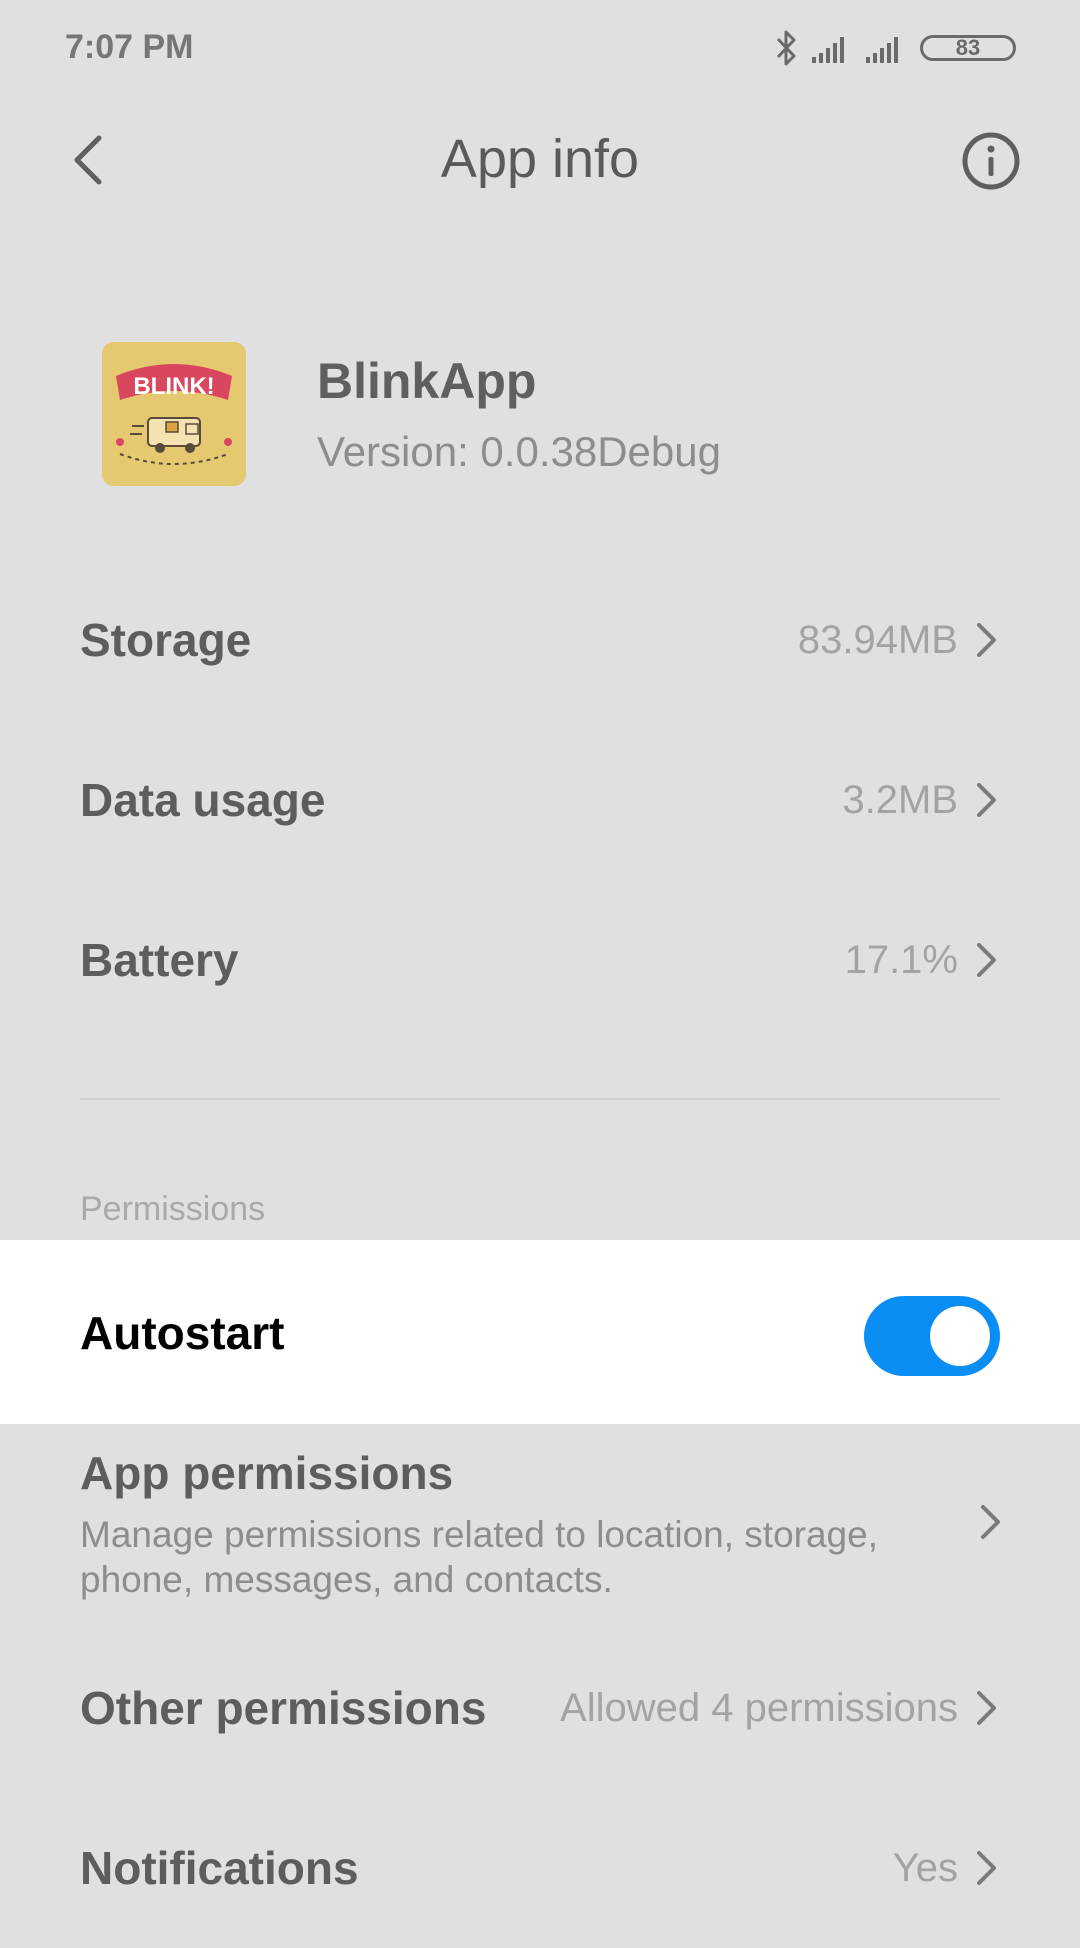 Image resolution: width=1080 pixels, height=1948 pixels. What do you see at coordinates (173, 386) in the screenshot?
I see `app-icon-text: BLINK!` at bounding box center [173, 386].